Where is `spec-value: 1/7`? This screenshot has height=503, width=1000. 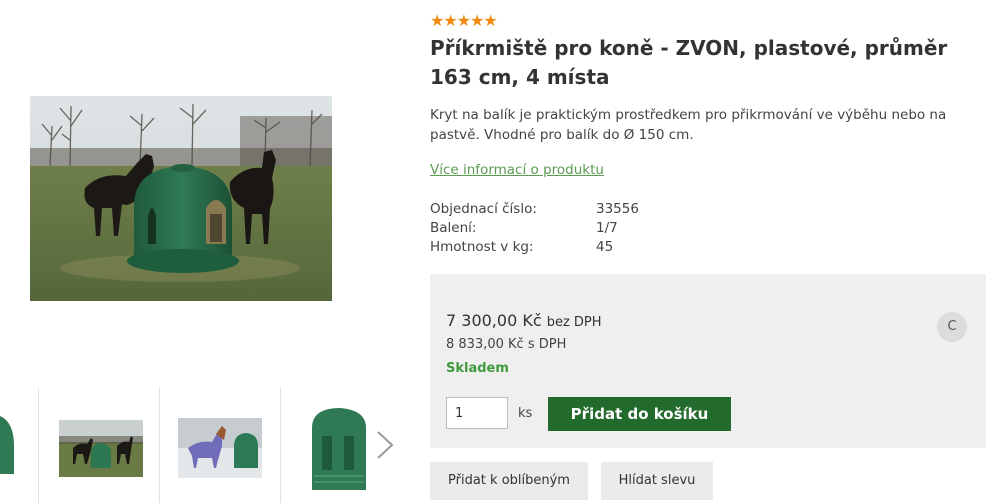
spec-value: 1/7 is located at coordinates (607, 228).